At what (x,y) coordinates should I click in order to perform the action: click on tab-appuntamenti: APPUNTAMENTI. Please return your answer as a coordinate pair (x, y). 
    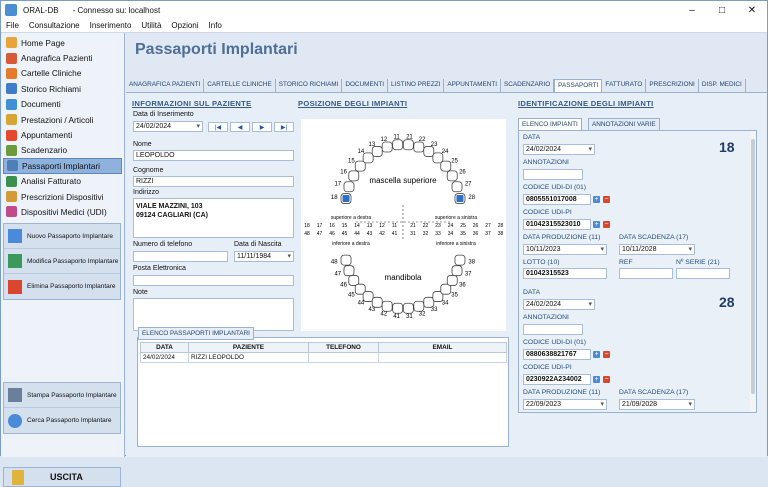
    Looking at the image, I should click on (472, 85).